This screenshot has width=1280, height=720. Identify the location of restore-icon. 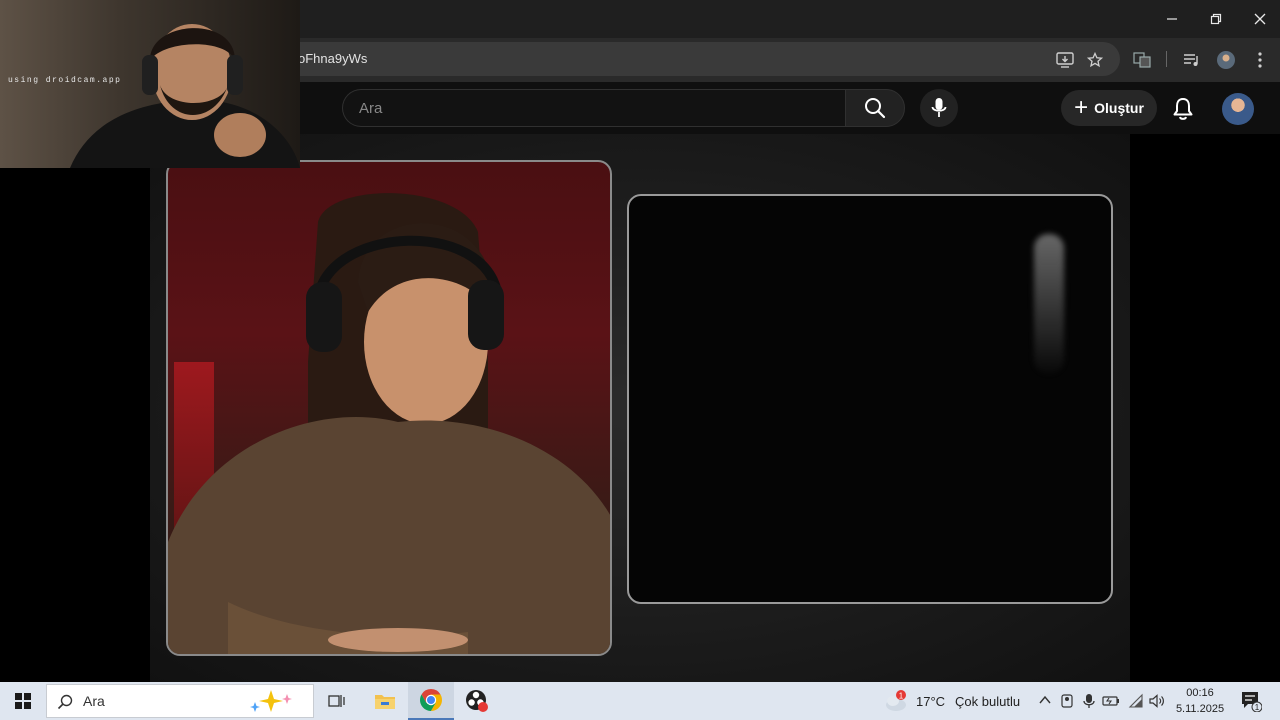
(1216, 19).